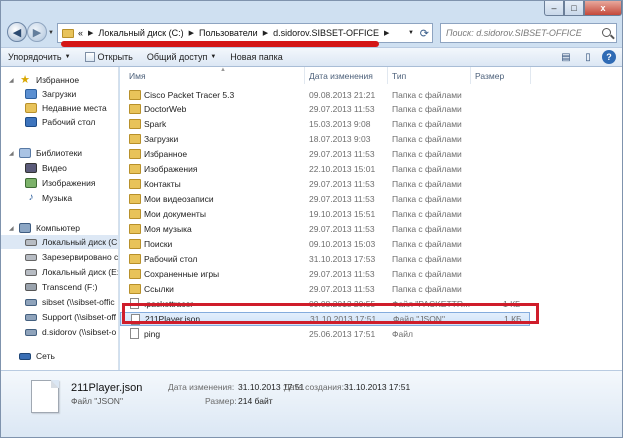 This screenshot has height=438, width=623. I want to click on new-folder-button: Новая папка, so click(256, 57).